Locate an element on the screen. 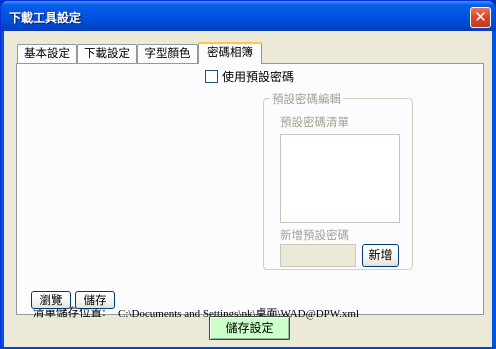 The width and height of the screenshot is (496, 349). close-icon: ✕ is located at coordinates (480, 17).